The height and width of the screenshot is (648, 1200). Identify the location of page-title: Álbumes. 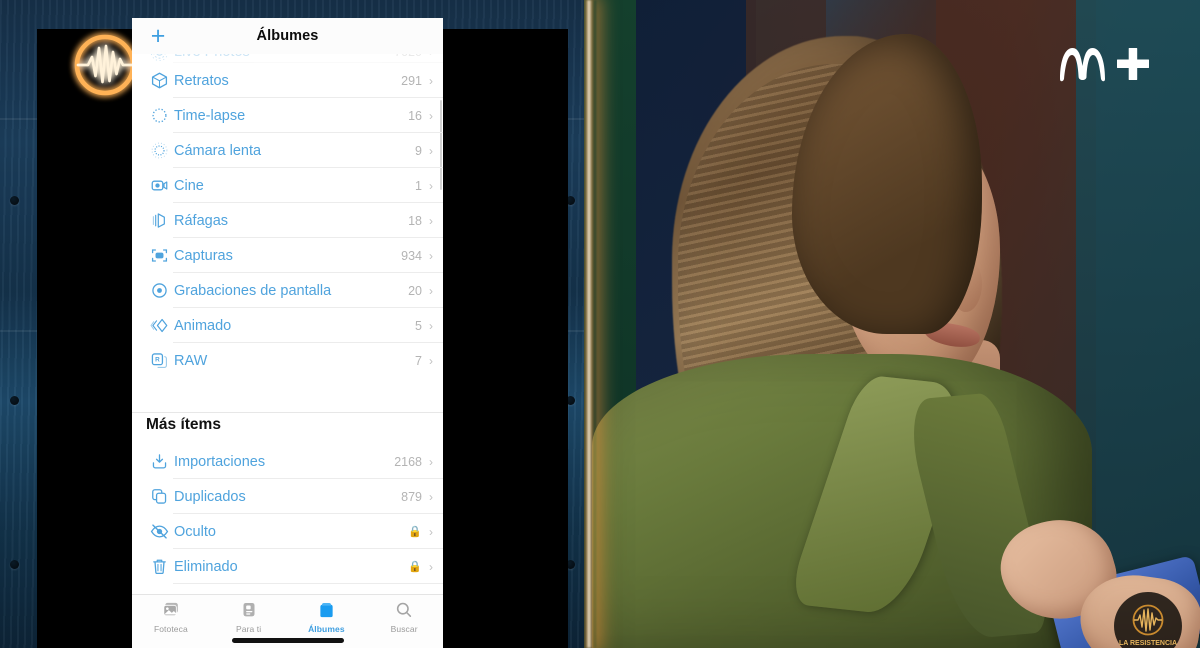
(287, 36).